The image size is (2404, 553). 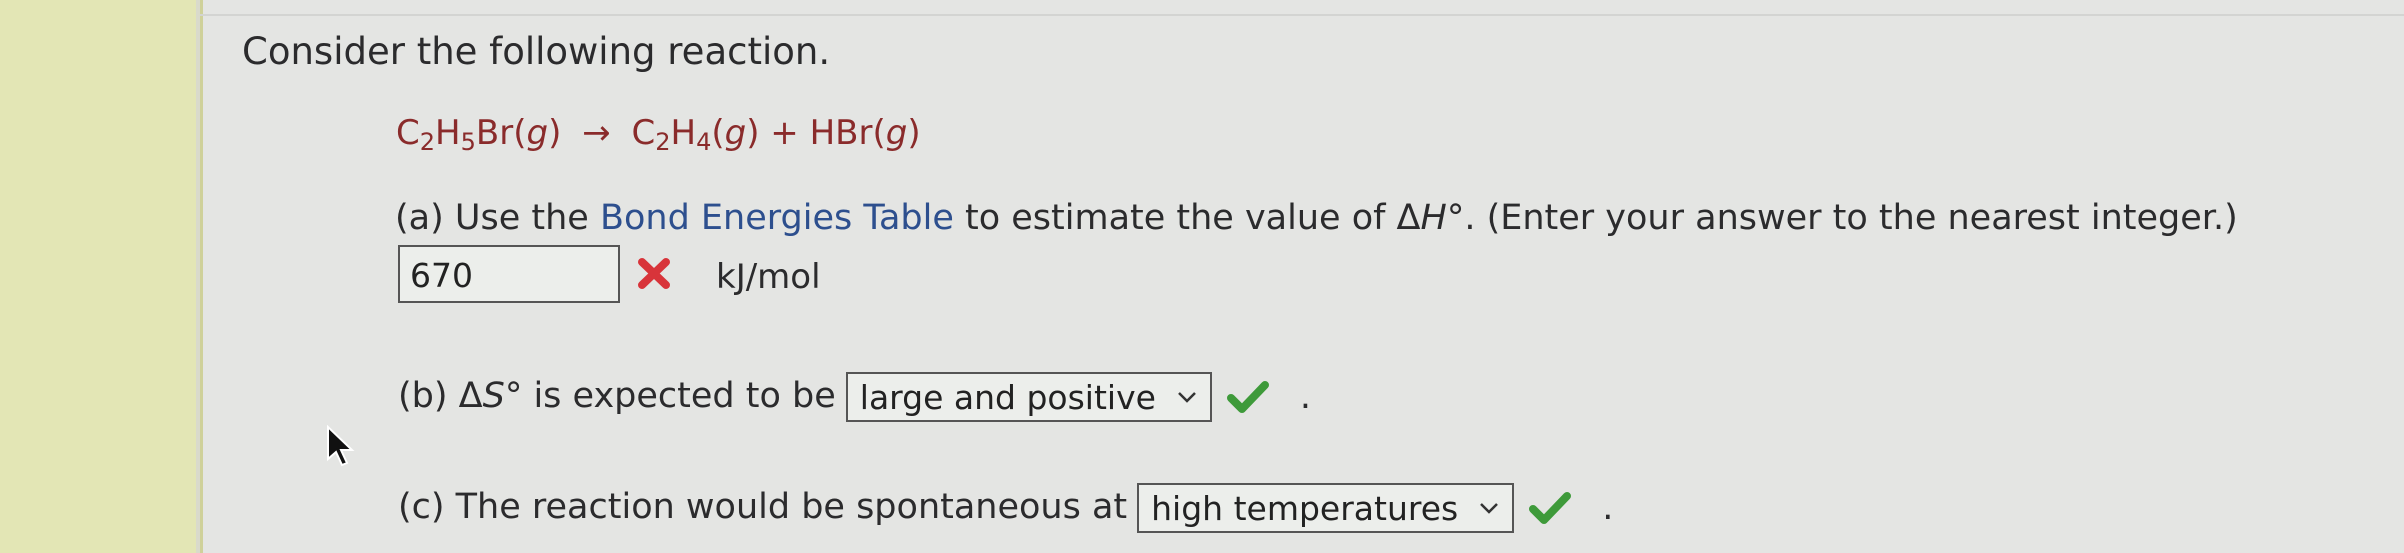 I want to click on bond-energies-table-link: Bond Energies Table, so click(x=777, y=218).